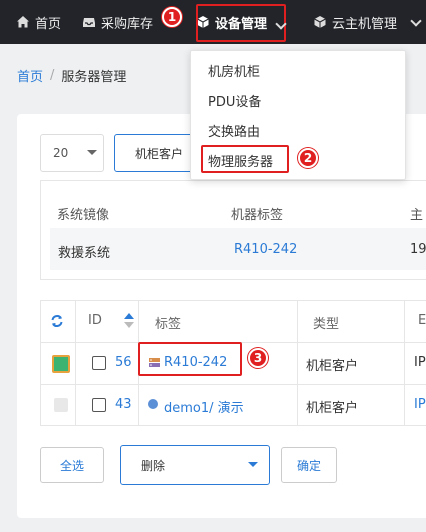 The width and height of the screenshot is (426, 532). I want to click on menu-item-pdu: PDU设备, so click(234, 100).